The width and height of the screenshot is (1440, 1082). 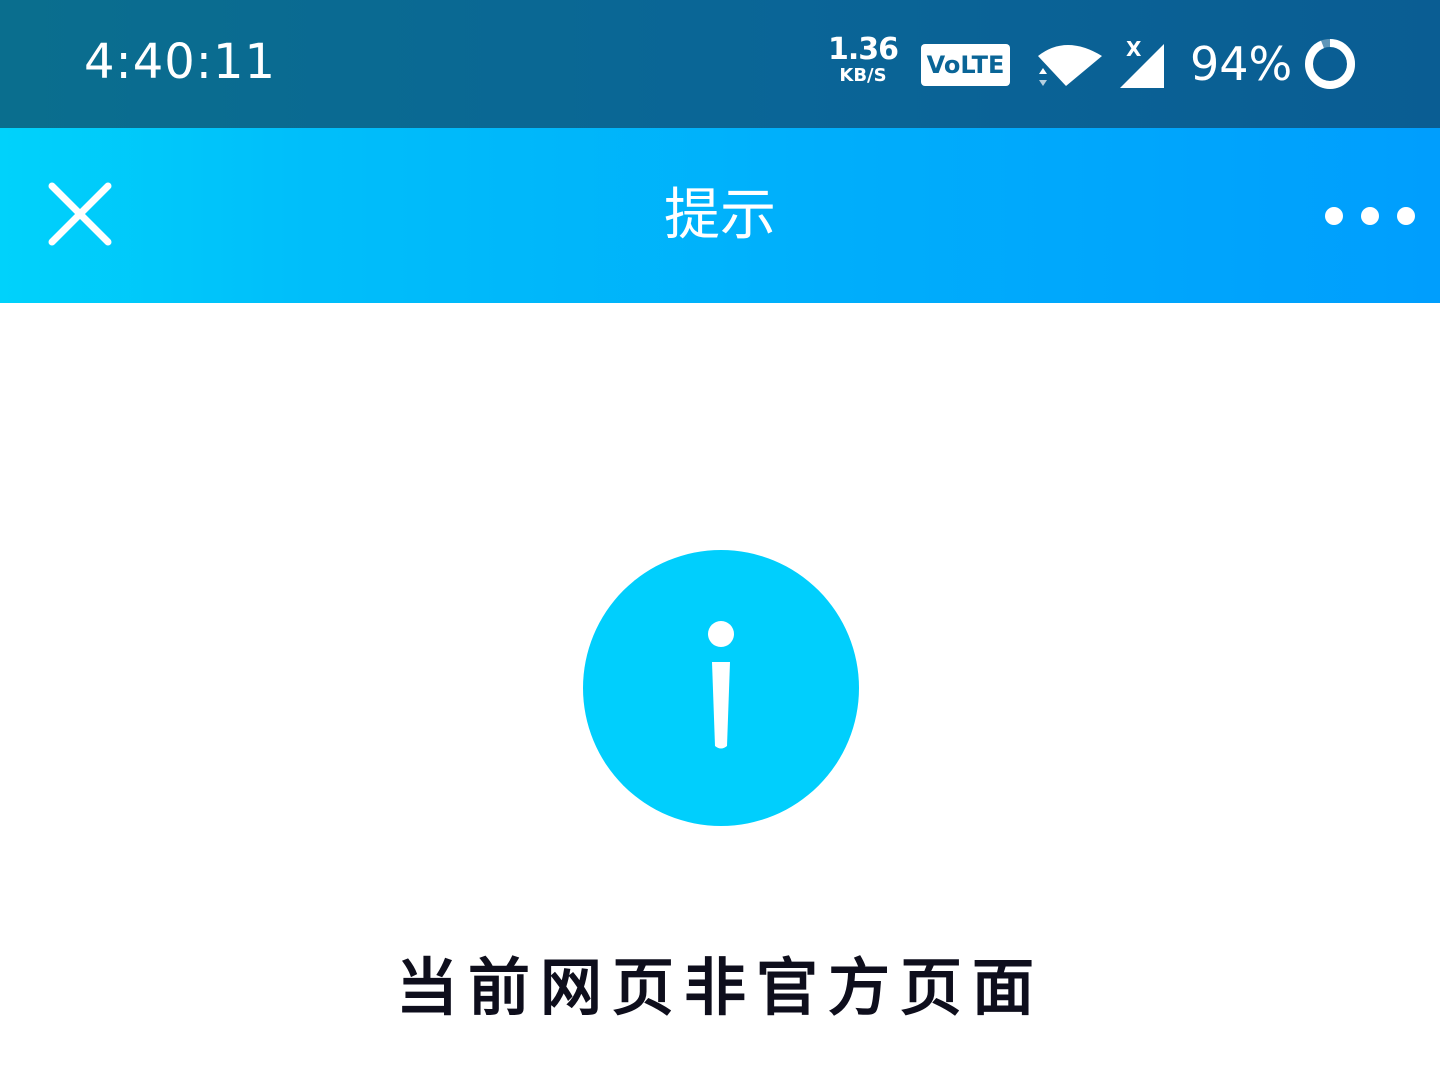 I want to click on page-title: 提示, so click(x=720, y=215).